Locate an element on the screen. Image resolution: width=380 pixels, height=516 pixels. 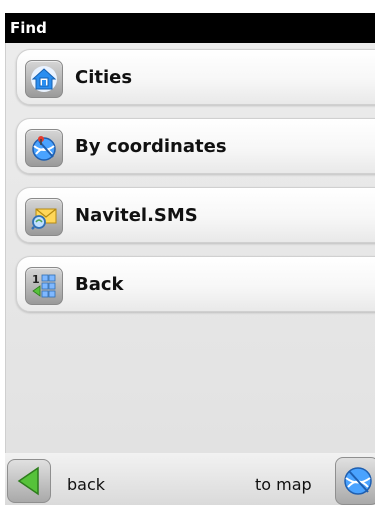
menu-item-label: By coordinates is located at coordinates (151, 146).